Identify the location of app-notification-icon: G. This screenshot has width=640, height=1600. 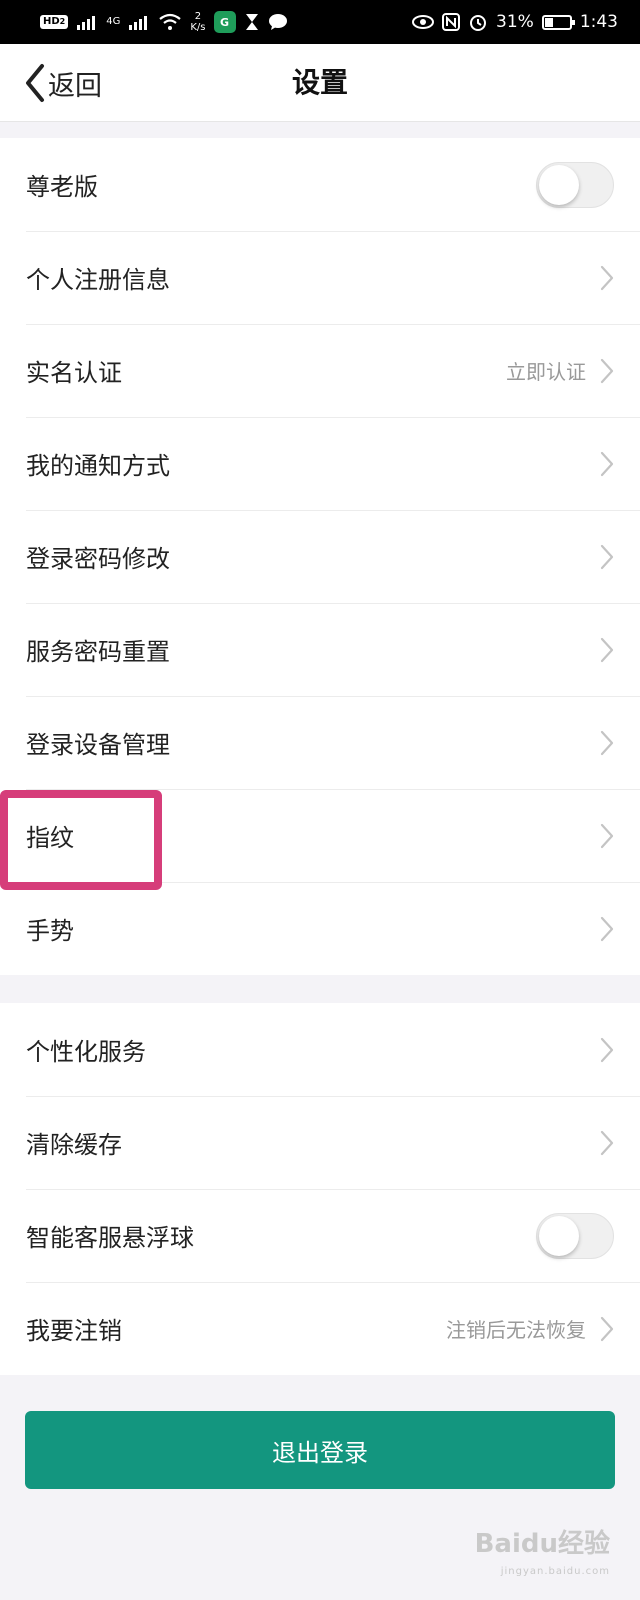
(224, 22).